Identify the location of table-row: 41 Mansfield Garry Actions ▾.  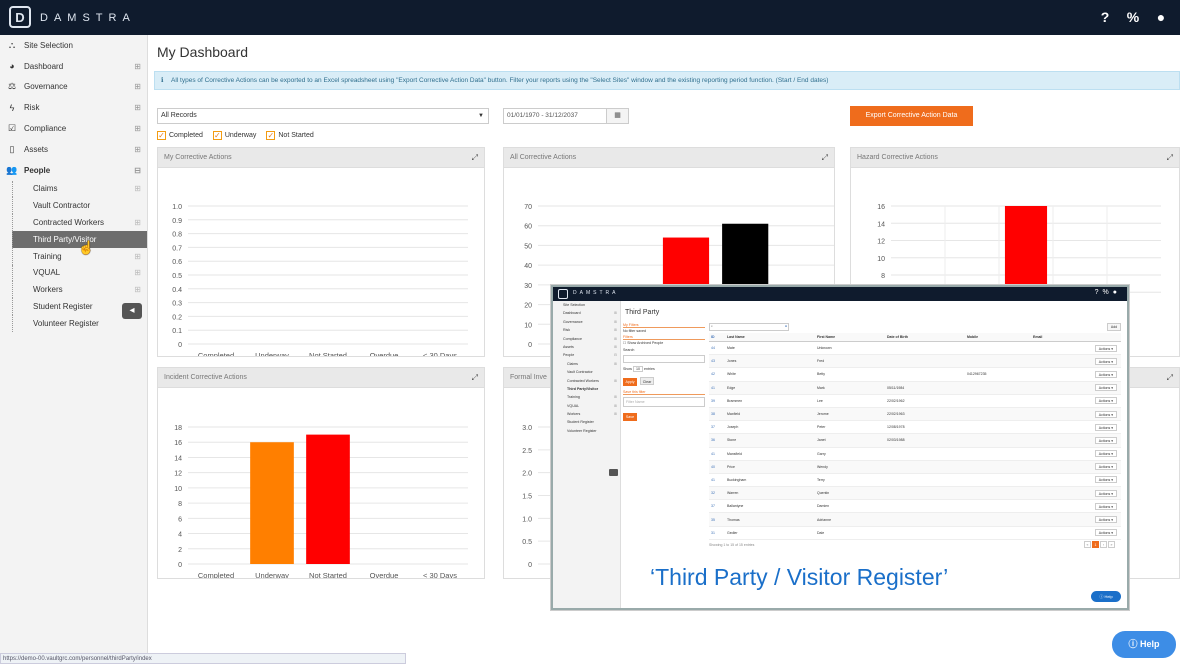
(915, 454).